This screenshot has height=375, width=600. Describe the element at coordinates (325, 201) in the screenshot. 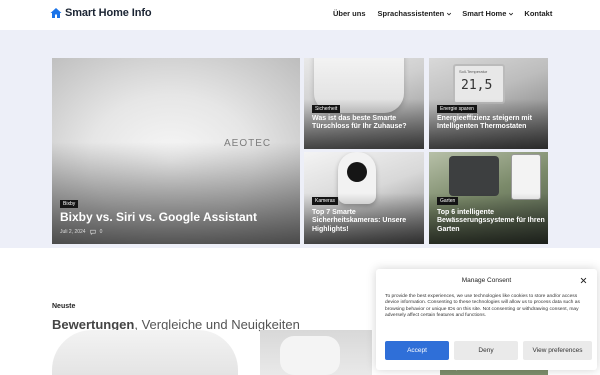

I see `category-tag: Kameras` at that location.